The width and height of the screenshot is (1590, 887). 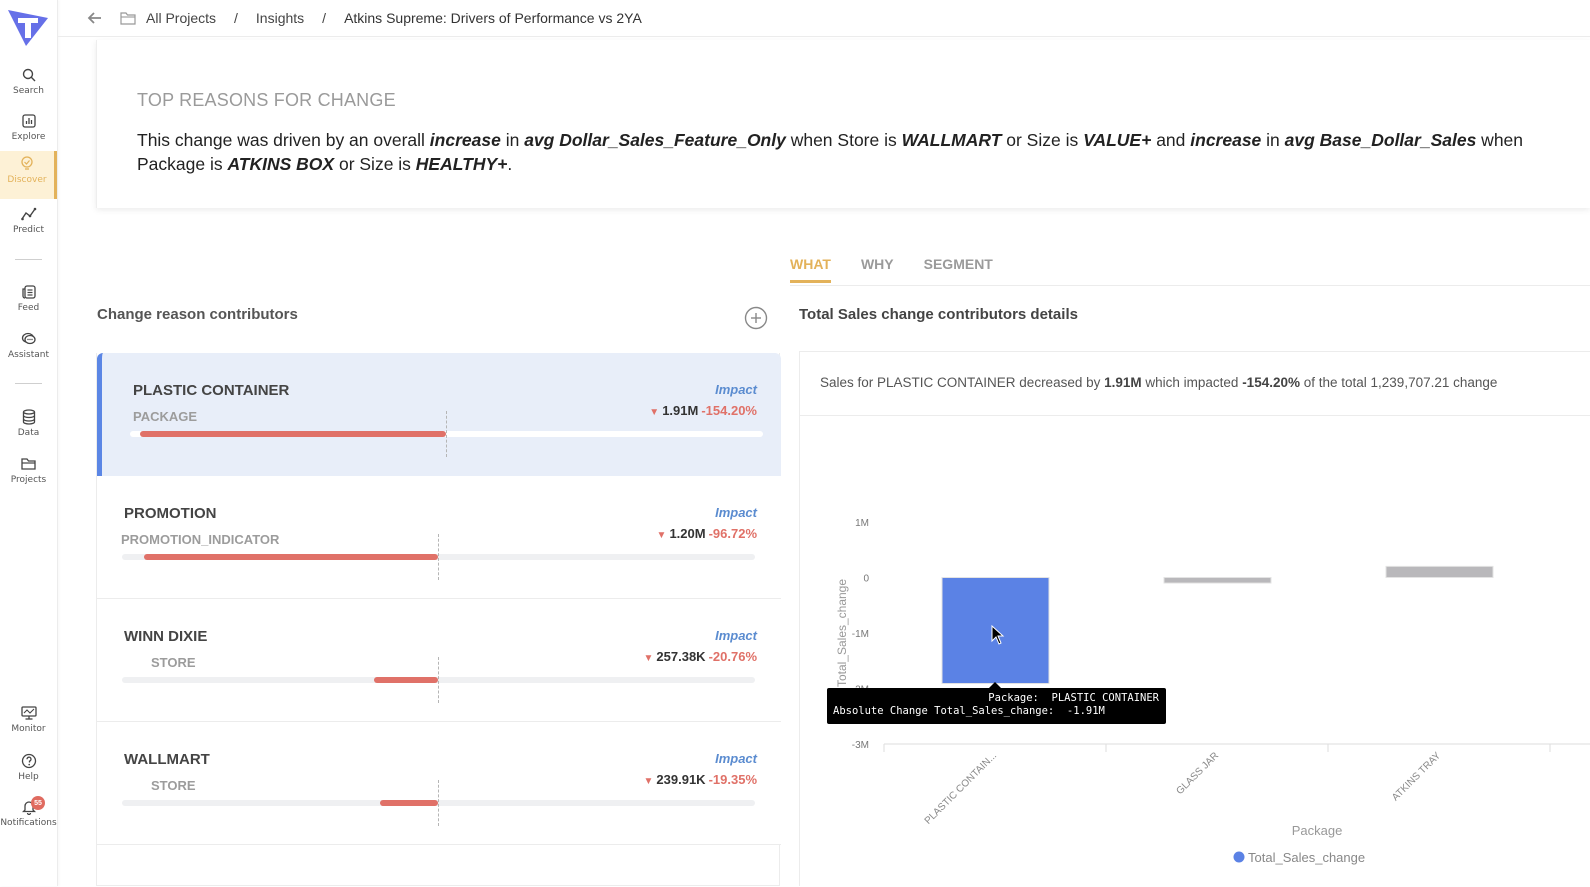 What do you see at coordinates (862, 523) in the screenshot?
I see `y-tick-label: 1M` at bounding box center [862, 523].